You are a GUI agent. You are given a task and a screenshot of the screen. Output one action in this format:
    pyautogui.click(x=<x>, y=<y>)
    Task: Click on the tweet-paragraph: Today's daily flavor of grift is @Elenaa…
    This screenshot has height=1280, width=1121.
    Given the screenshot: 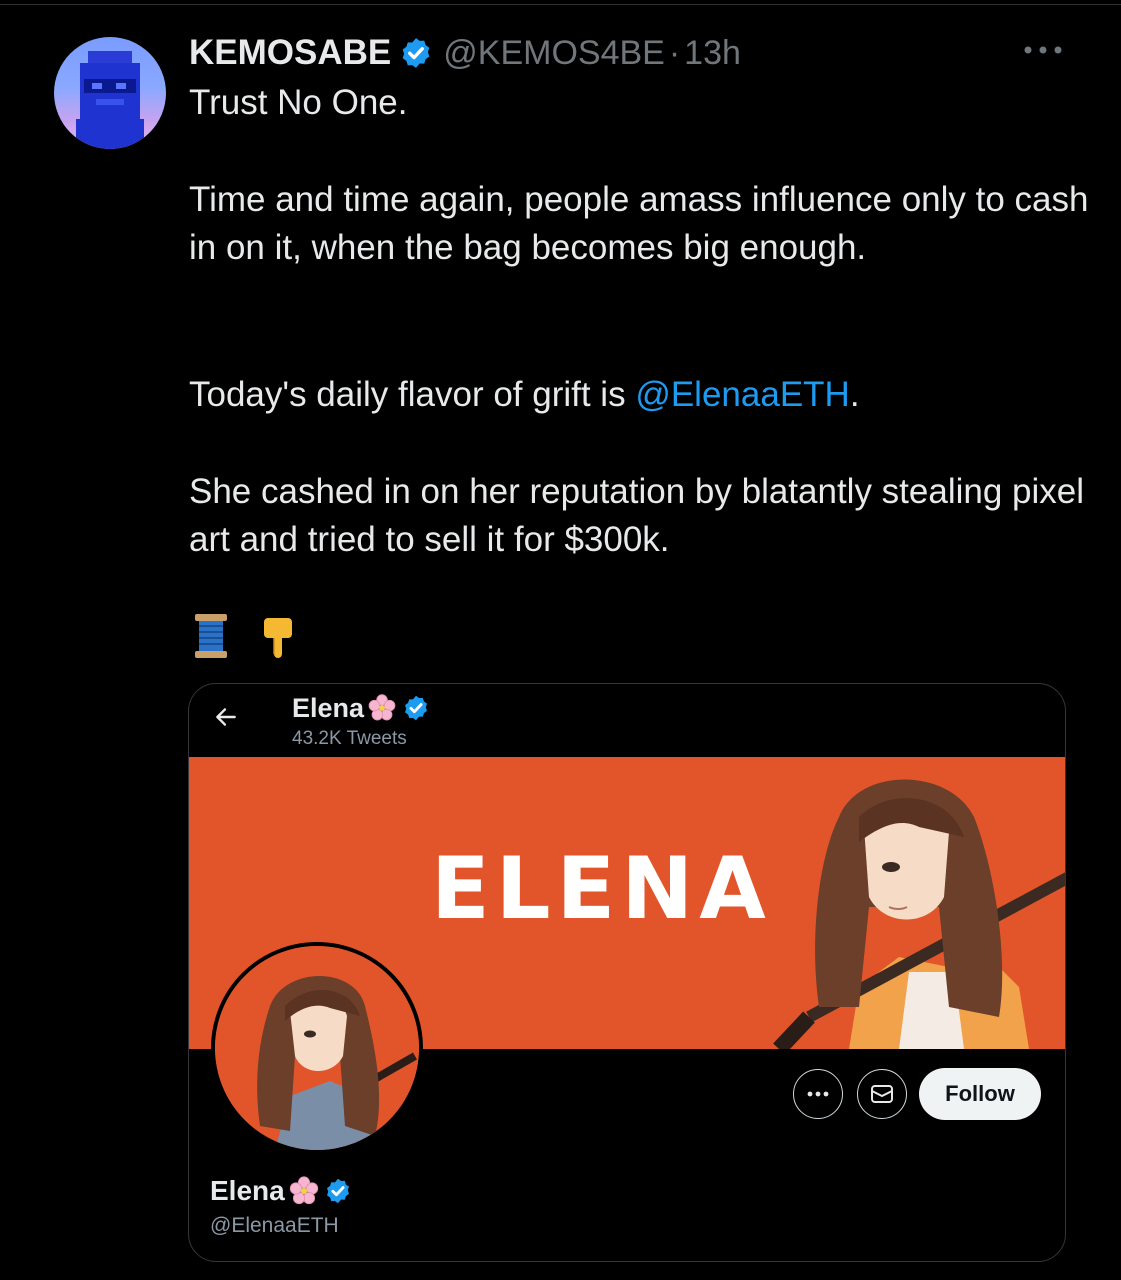 What is the action you would take?
    pyautogui.click(x=639, y=395)
    